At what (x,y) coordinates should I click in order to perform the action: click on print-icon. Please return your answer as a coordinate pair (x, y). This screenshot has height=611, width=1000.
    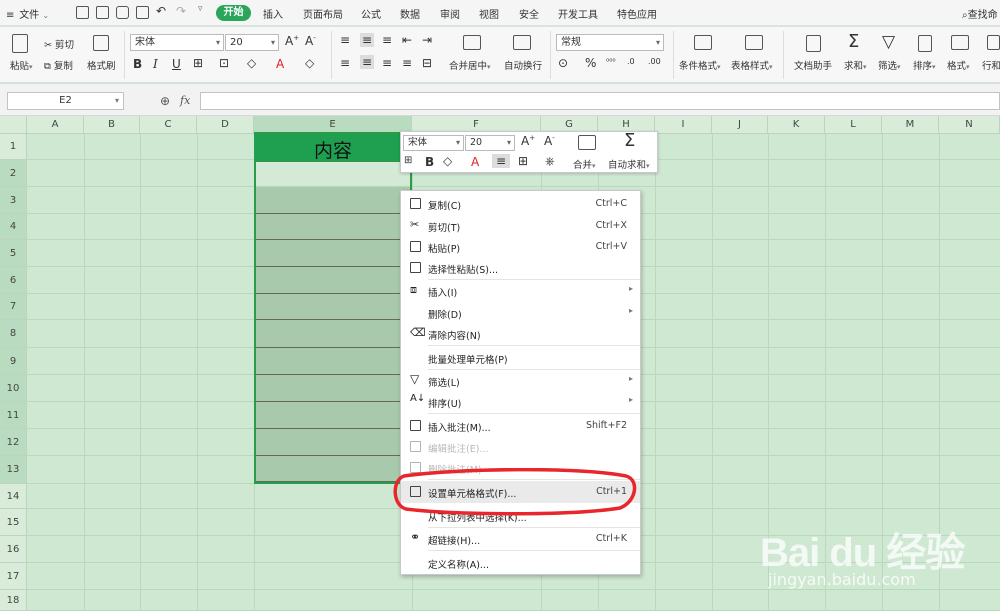
    Looking at the image, I should click on (122, 12).